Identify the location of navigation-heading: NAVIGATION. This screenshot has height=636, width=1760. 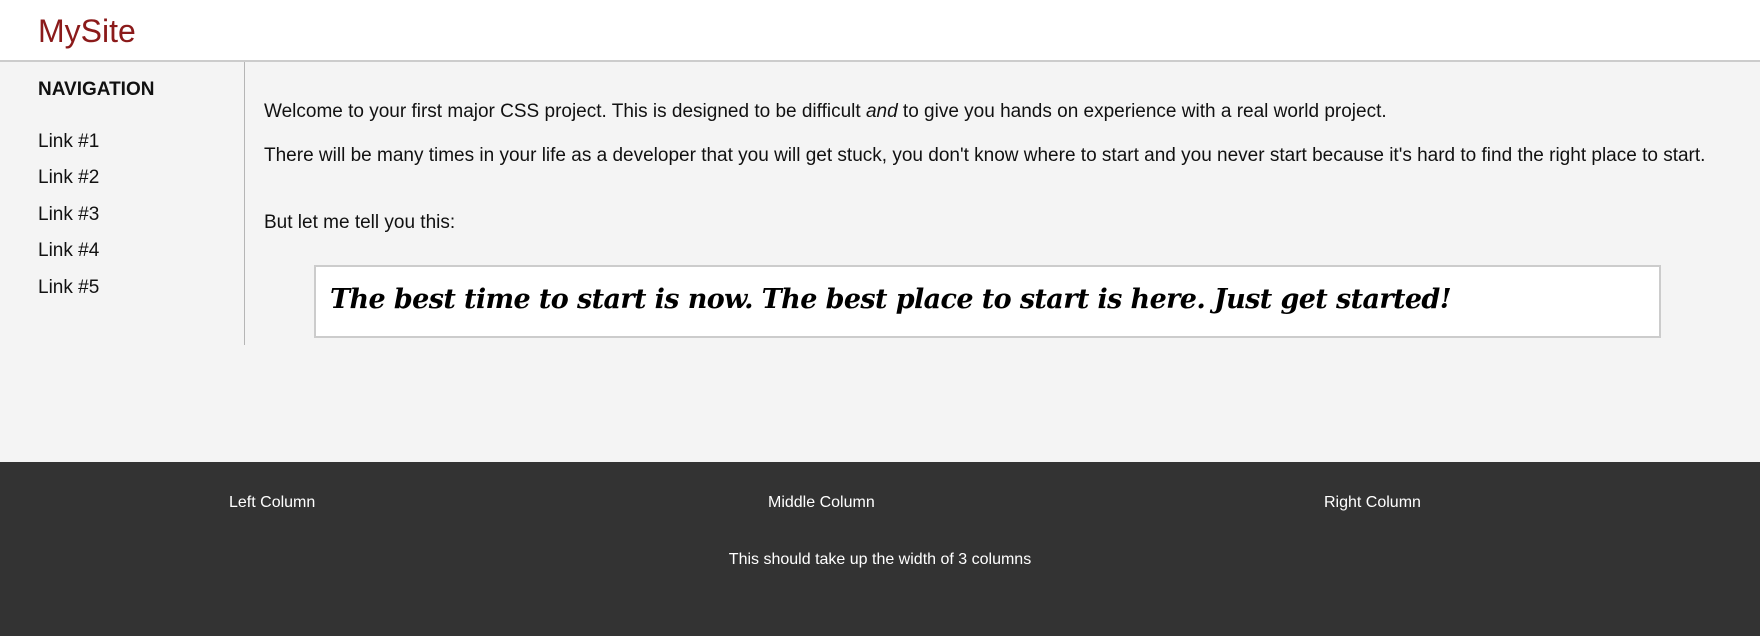
(96, 89).